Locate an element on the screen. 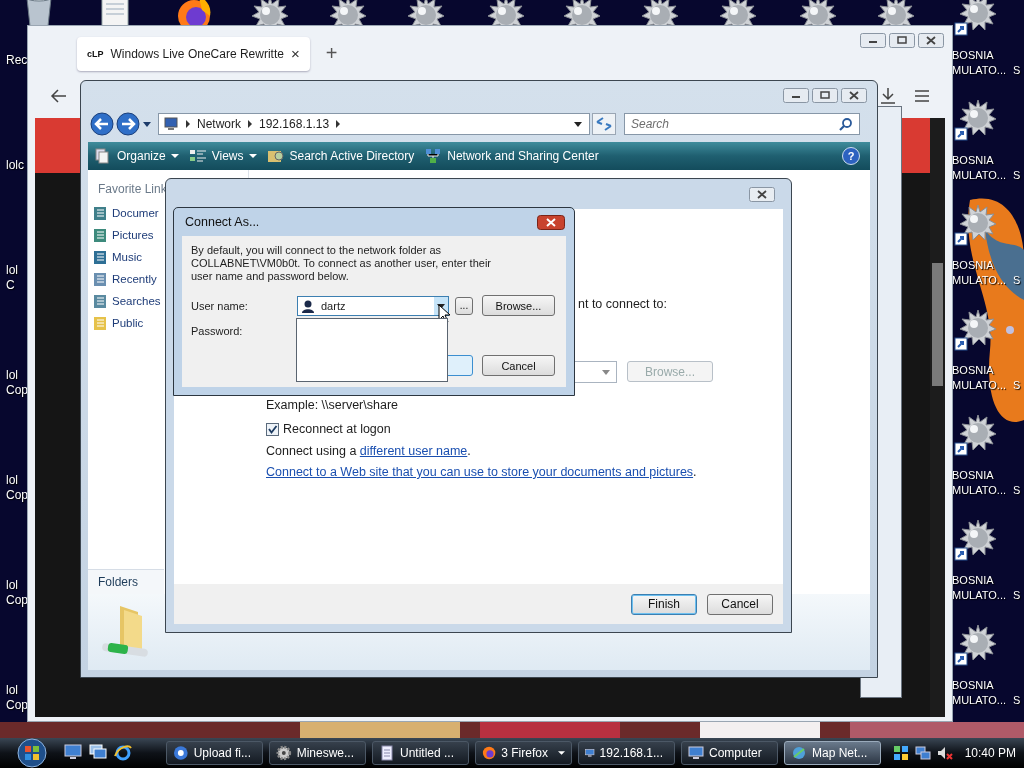 This screenshot has height=768, width=1024. example-text: Example: \\server\share is located at coordinates (332, 405).